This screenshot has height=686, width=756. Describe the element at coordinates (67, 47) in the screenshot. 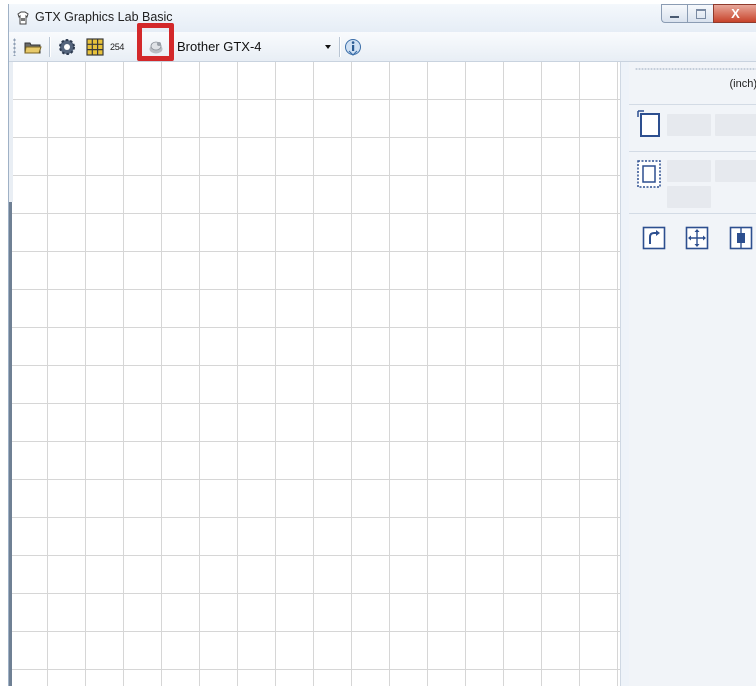

I see `settings-gear-icon` at that location.